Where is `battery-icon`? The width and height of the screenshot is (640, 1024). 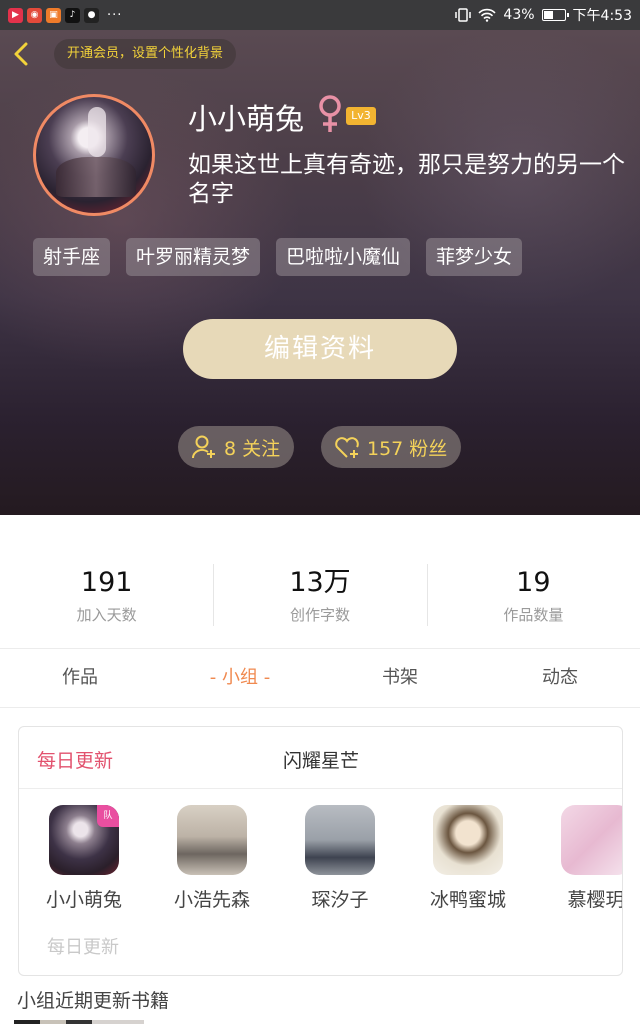
battery-icon is located at coordinates (555, 15).